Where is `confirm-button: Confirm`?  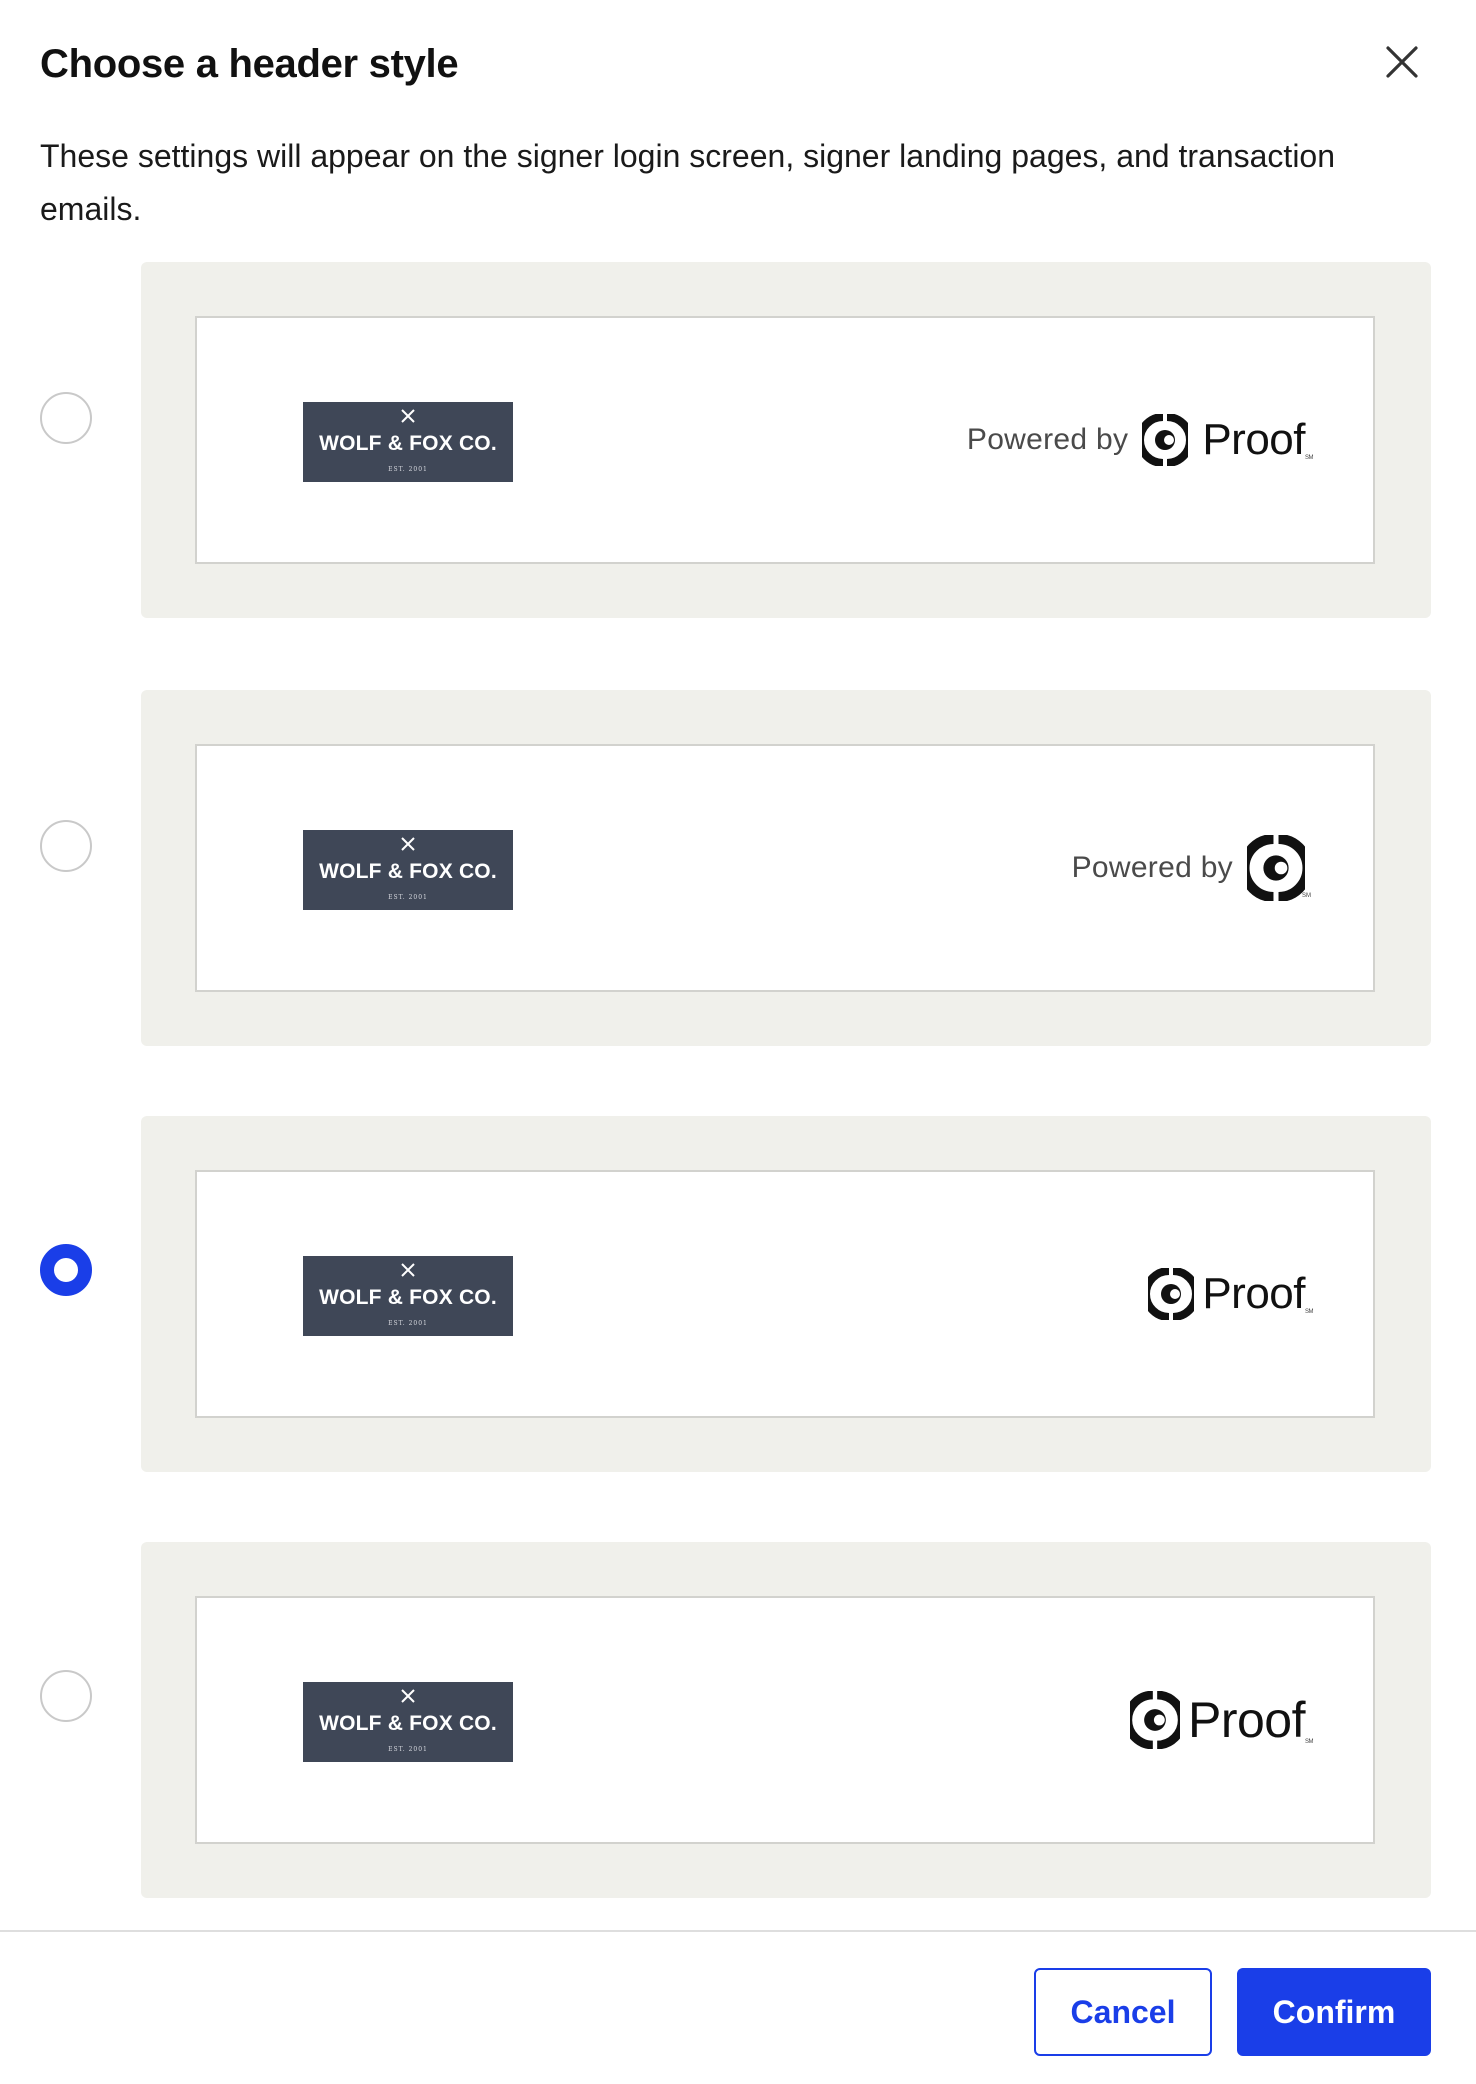
confirm-button: Confirm is located at coordinates (1334, 2012).